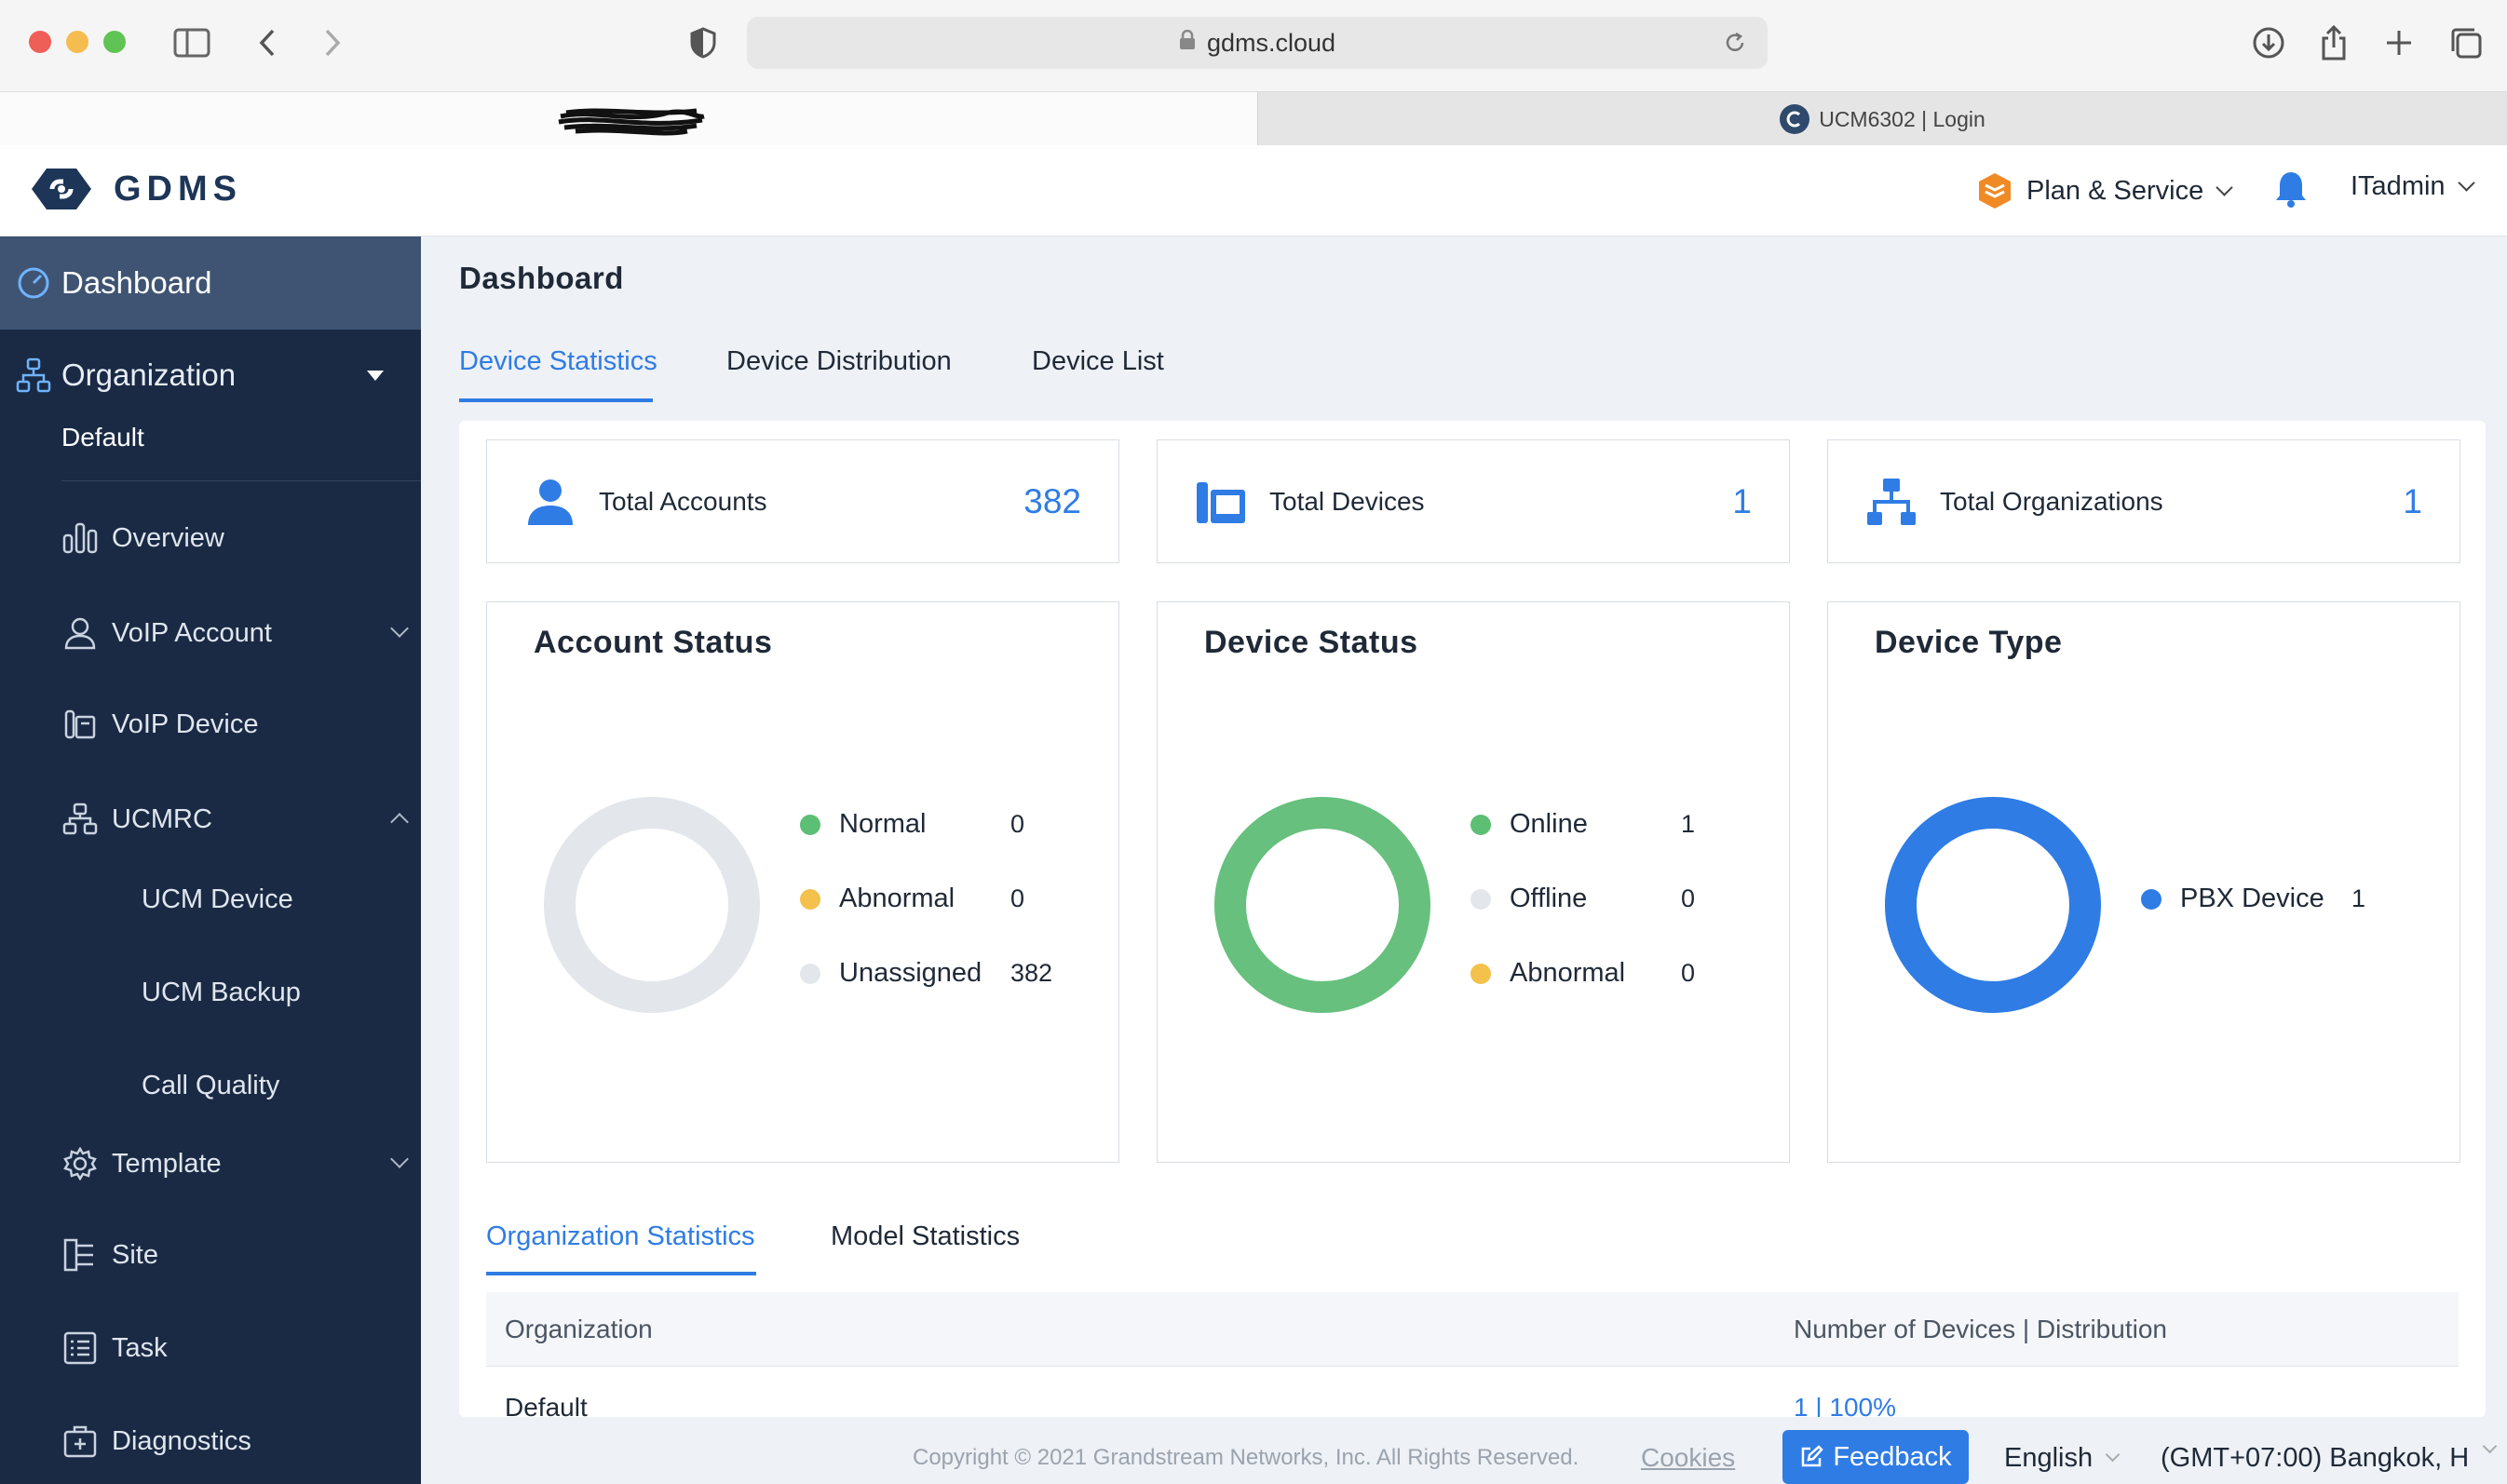  What do you see at coordinates (1875, 1457) in the screenshot?
I see `feedback-button: Feedback` at bounding box center [1875, 1457].